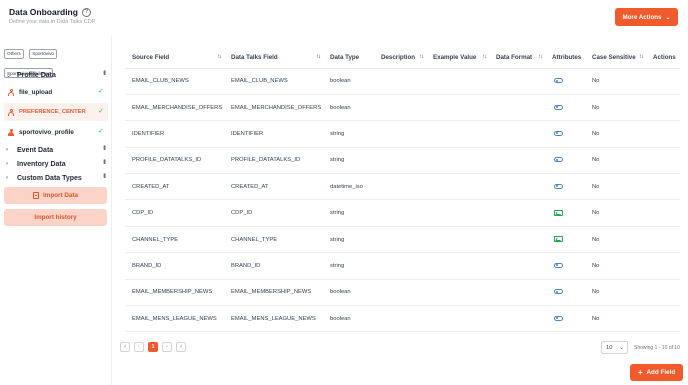  What do you see at coordinates (656, 372) in the screenshot?
I see `add-field-button: + Add Field` at bounding box center [656, 372].